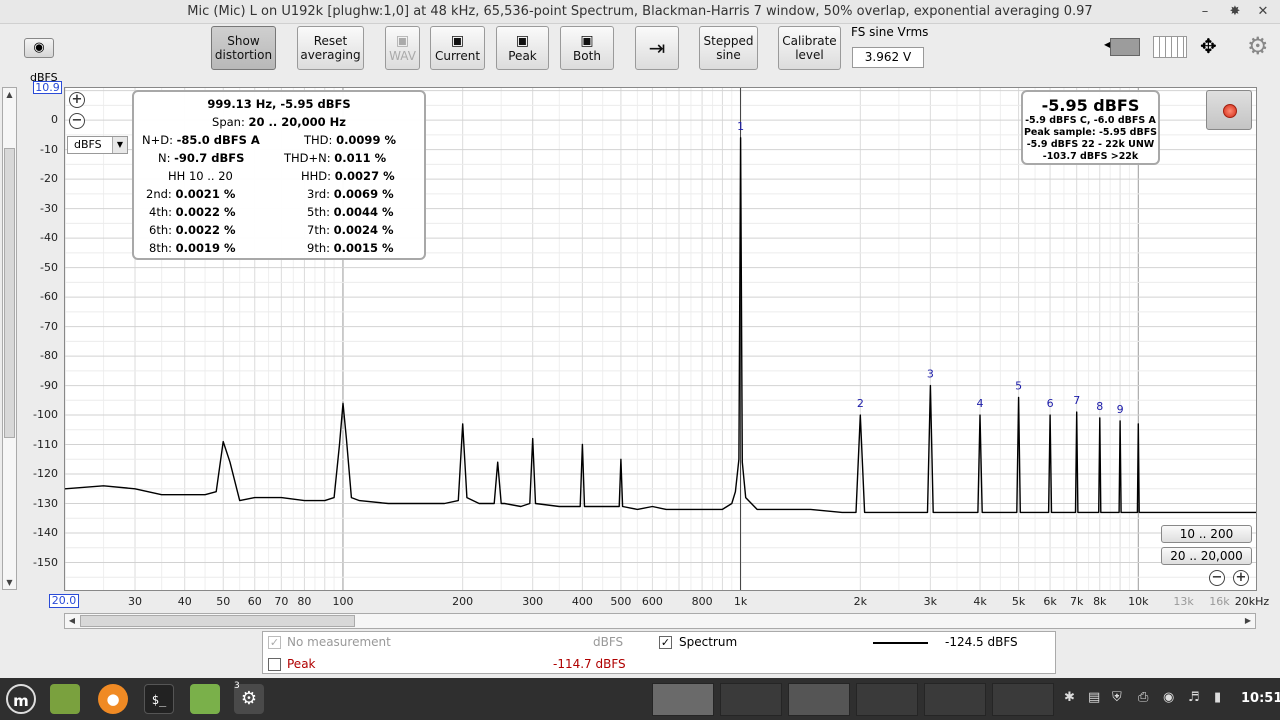 The image size is (1280, 720). What do you see at coordinates (39, 48) in the screenshot?
I see `camera-icon: ◉` at bounding box center [39, 48].